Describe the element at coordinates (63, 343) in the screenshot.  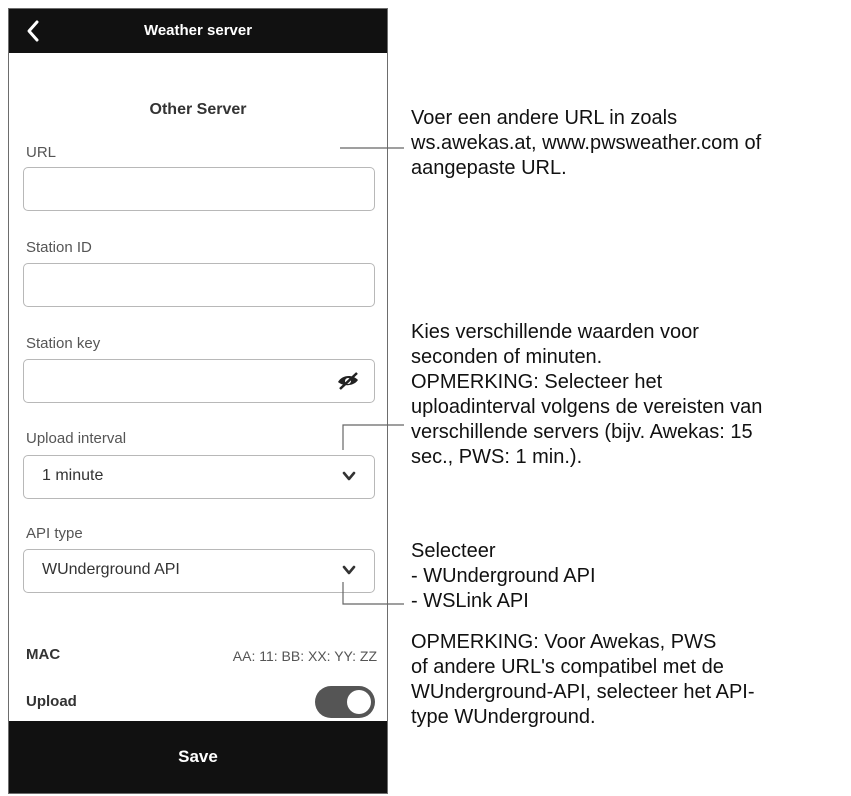
I see `station-key-label: Station key` at that location.